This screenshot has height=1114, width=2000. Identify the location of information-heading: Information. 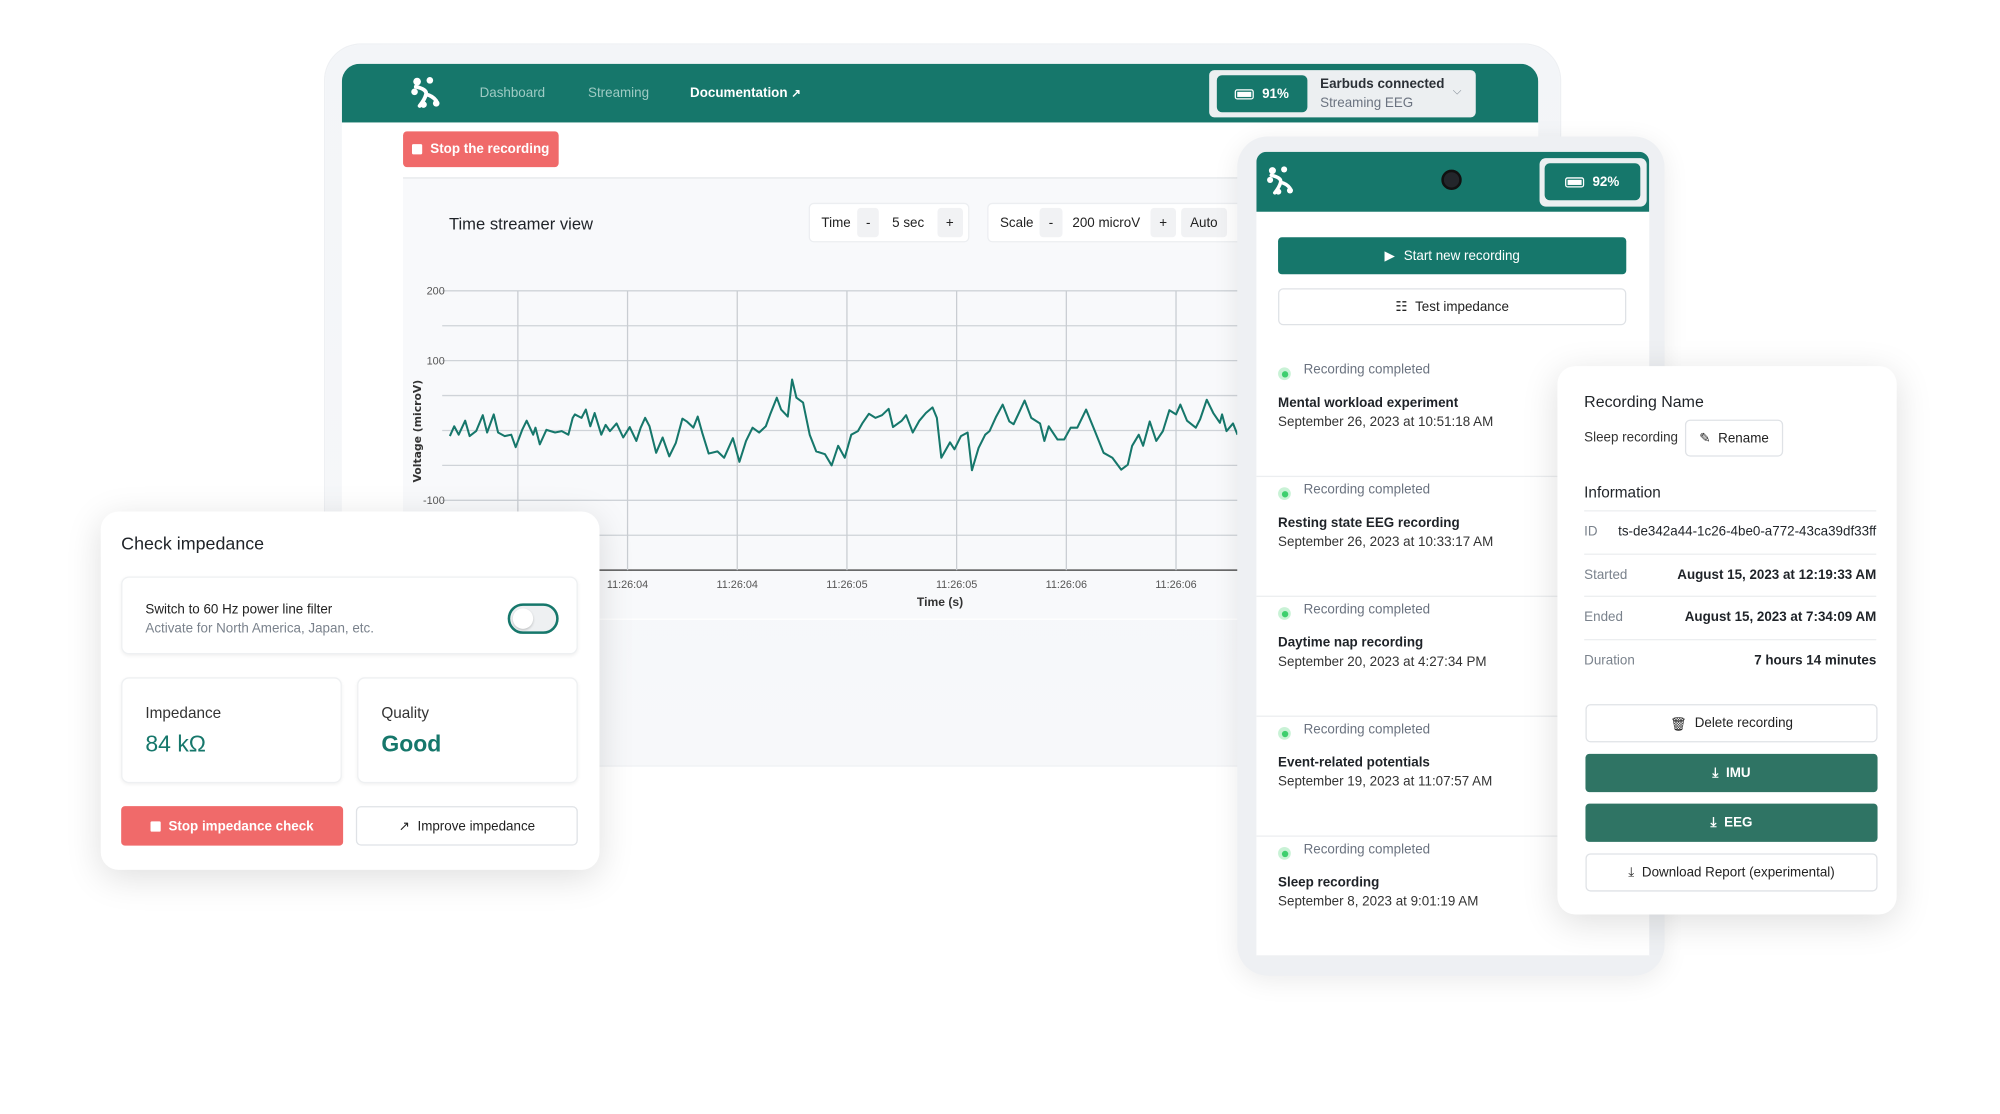
(1622, 492).